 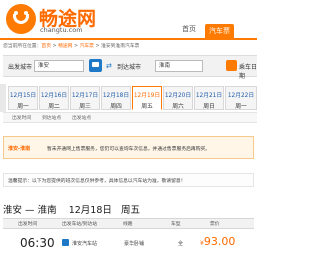 What do you see at coordinates (51, 117) in the screenshot?
I see `sort-arrival-station: 到达站点` at bounding box center [51, 117].